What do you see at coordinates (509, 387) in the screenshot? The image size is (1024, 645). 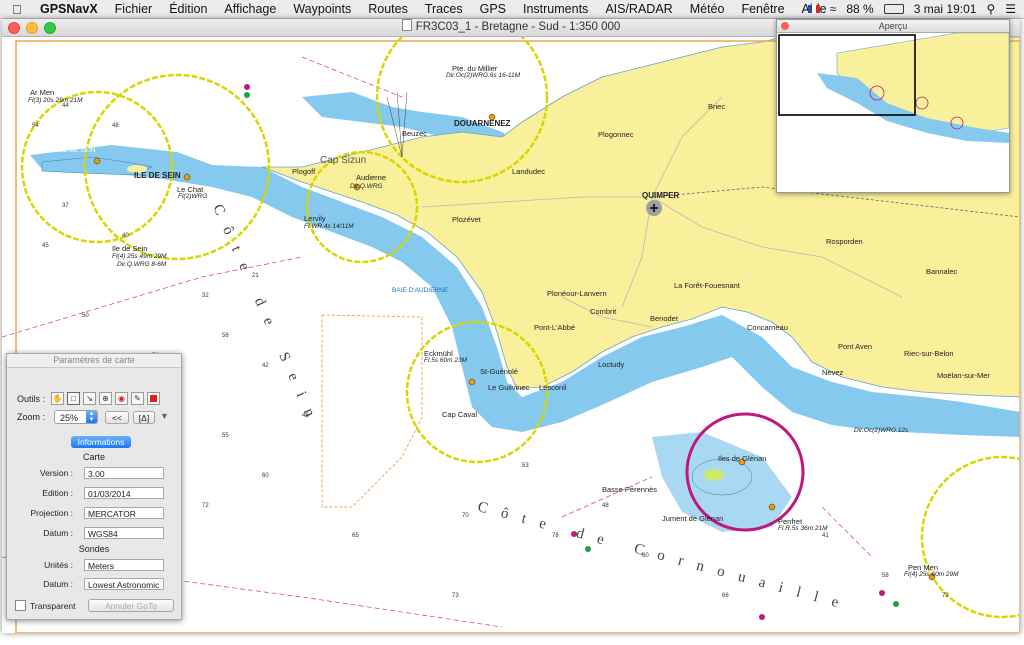 I see `label-le-guilvinec: Le Guilvinec` at bounding box center [509, 387].